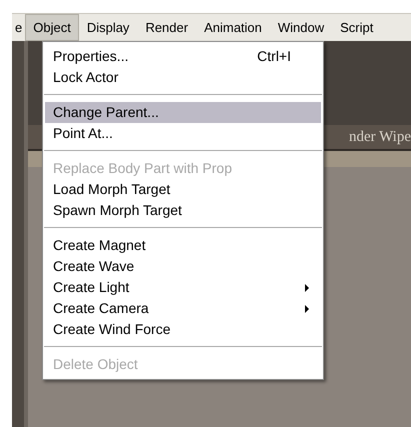 The image size is (411, 427). Describe the element at coordinates (96, 364) in the screenshot. I see `menu-item-label: Delete Object` at that location.